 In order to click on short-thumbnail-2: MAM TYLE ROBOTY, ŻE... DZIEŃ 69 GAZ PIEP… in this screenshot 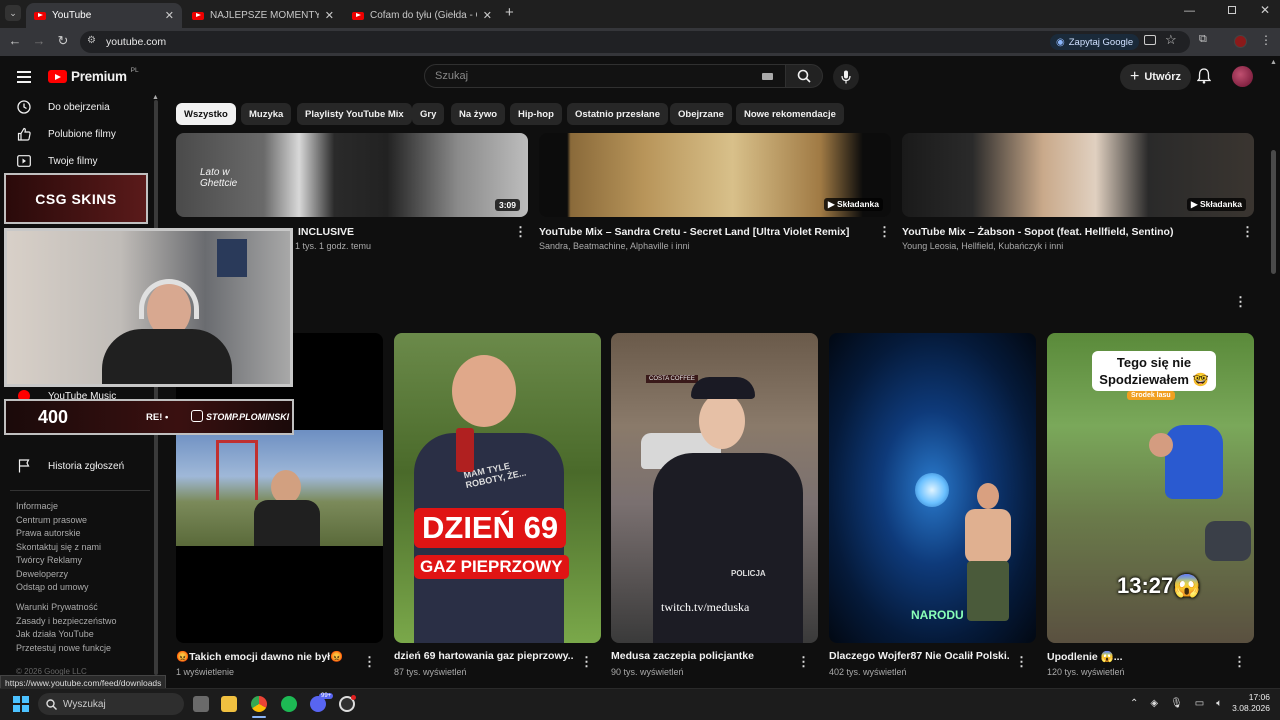, I will do `click(497, 488)`.